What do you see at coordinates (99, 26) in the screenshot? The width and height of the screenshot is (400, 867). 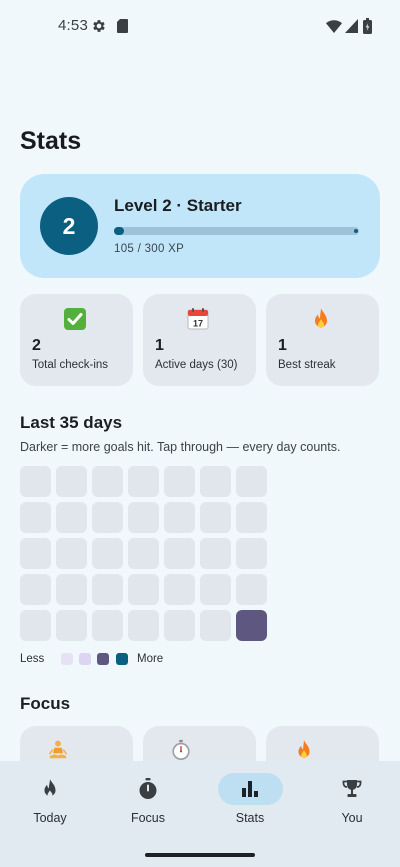 I see `gear-icon` at bounding box center [99, 26].